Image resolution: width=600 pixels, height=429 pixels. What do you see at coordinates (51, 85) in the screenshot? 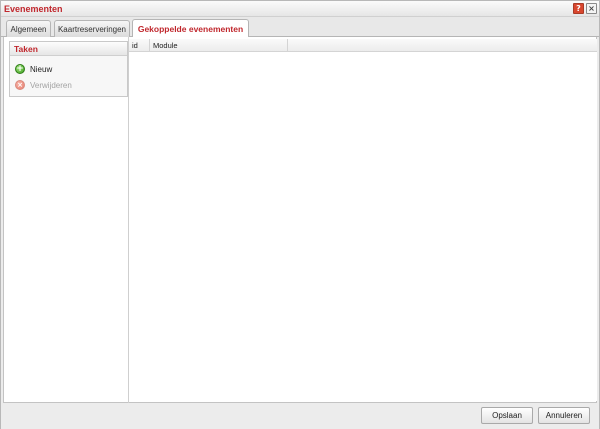
I see `remove-task-label: Verwijderen` at bounding box center [51, 85].